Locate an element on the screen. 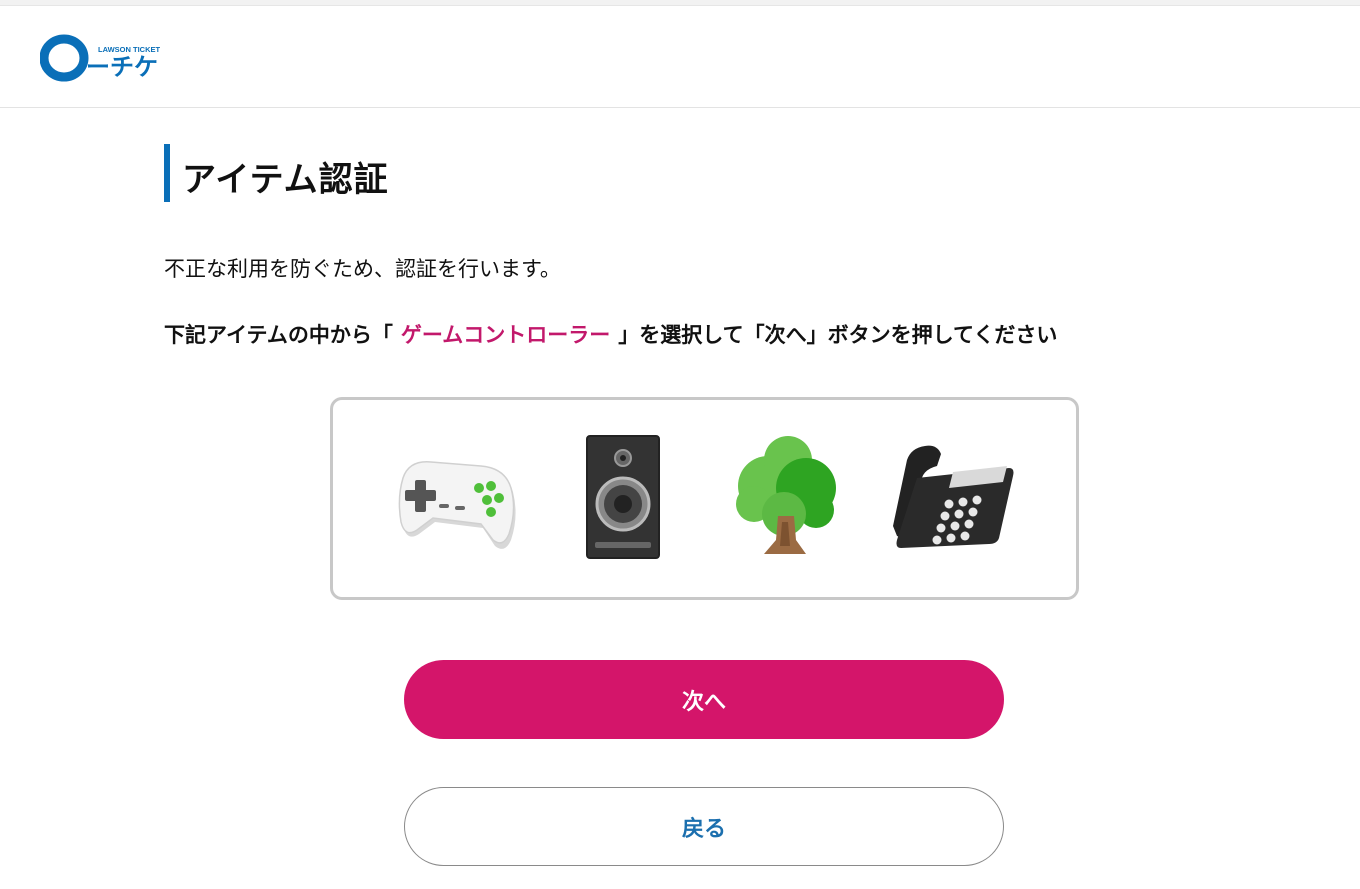 The image size is (1360, 889). telephone-icon is located at coordinates (953, 496).